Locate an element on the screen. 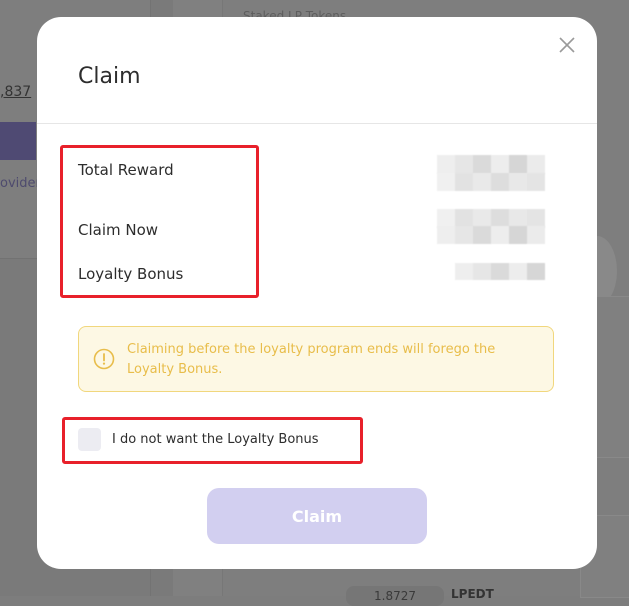 The width and height of the screenshot is (629, 606). modal-title: Claim is located at coordinates (109, 76).